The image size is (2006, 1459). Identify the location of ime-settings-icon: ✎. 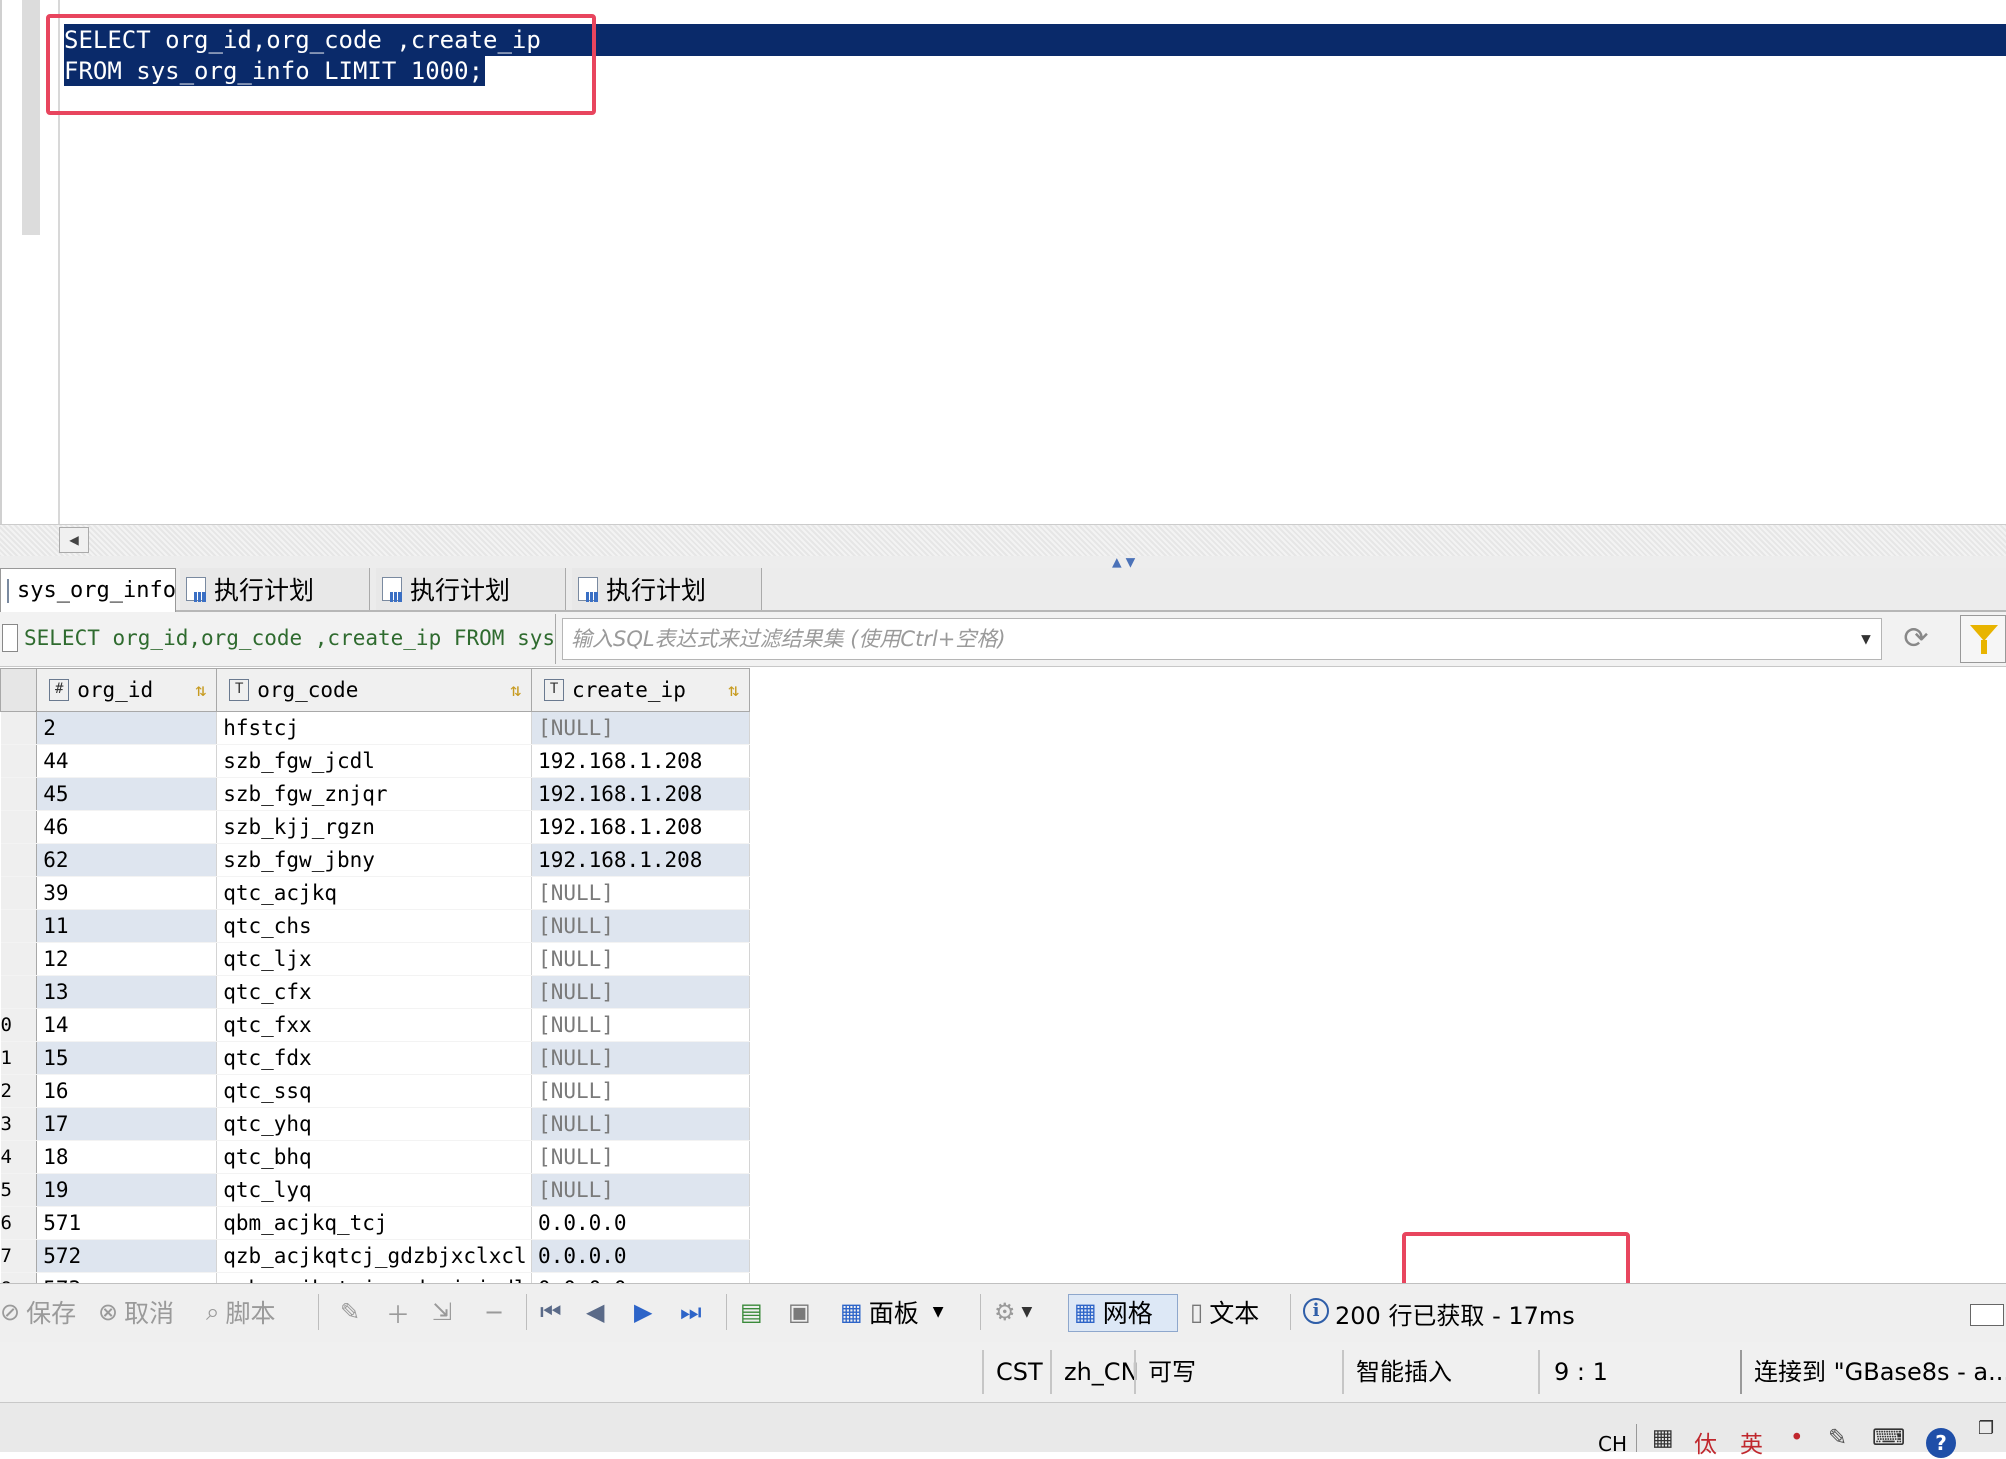
(1837, 1438).